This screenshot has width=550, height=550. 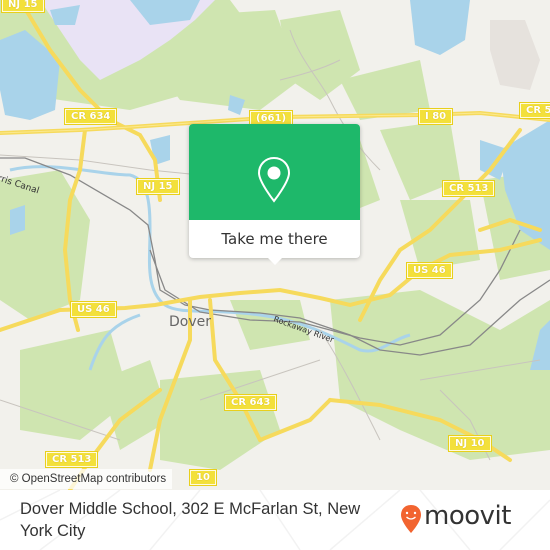 What do you see at coordinates (86, 479) in the screenshot?
I see `map-attribution: © OpenStreetMap contributors` at bounding box center [86, 479].